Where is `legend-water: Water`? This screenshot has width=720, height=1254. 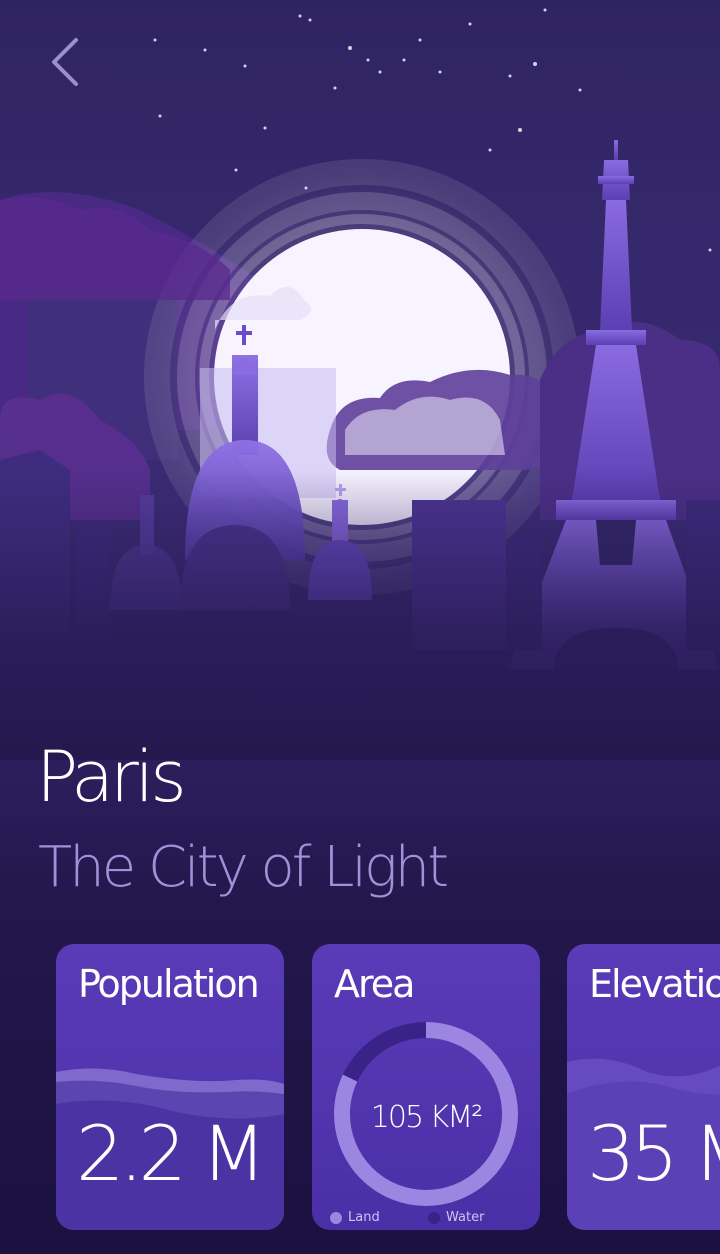 legend-water: Water is located at coordinates (456, 1217).